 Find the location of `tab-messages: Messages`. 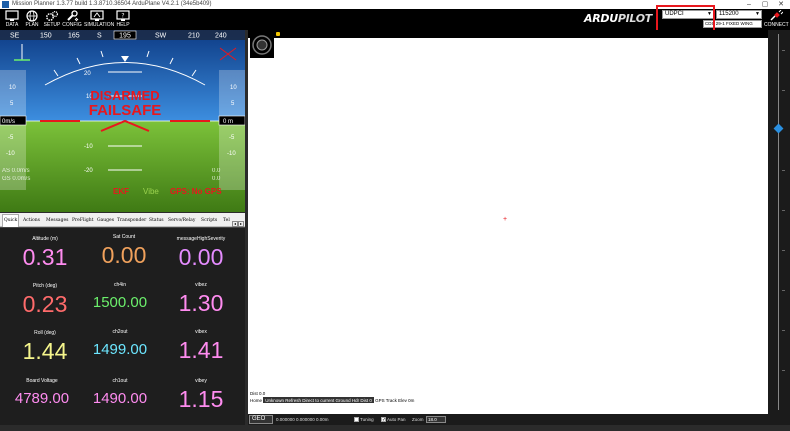

tab-messages: Messages is located at coordinates (57, 220).